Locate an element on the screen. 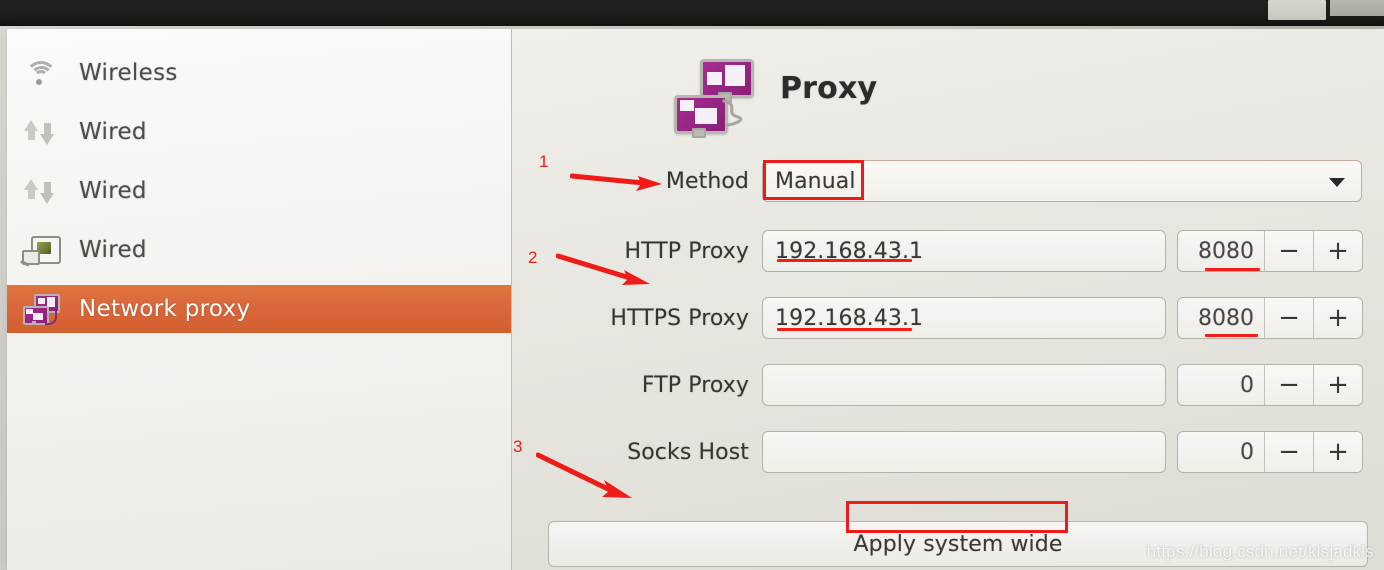 Image resolution: width=1384 pixels, height=570 pixels. https-proxy-value: 192.168.43.1 is located at coordinates (849, 318).